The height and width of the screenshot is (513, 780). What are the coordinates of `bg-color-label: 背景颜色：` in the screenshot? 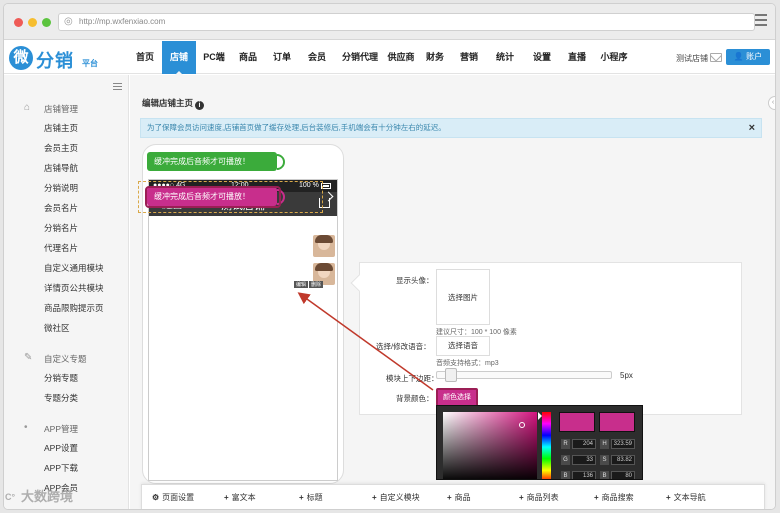 It's located at (415, 398).